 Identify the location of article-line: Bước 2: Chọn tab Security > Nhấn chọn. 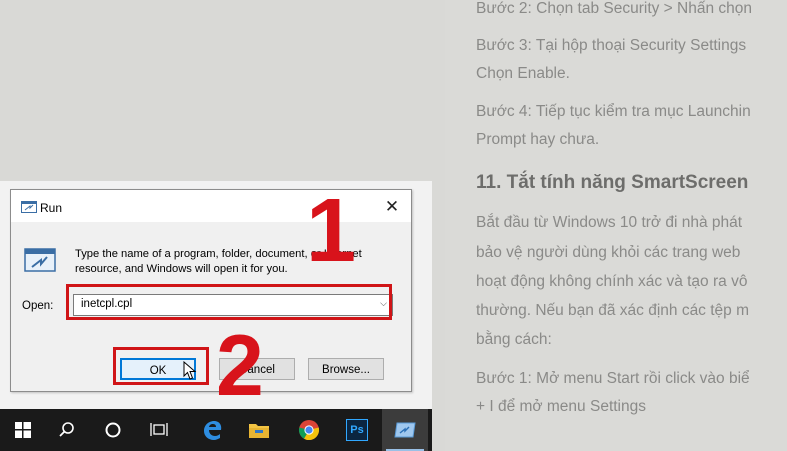
(614, 8).